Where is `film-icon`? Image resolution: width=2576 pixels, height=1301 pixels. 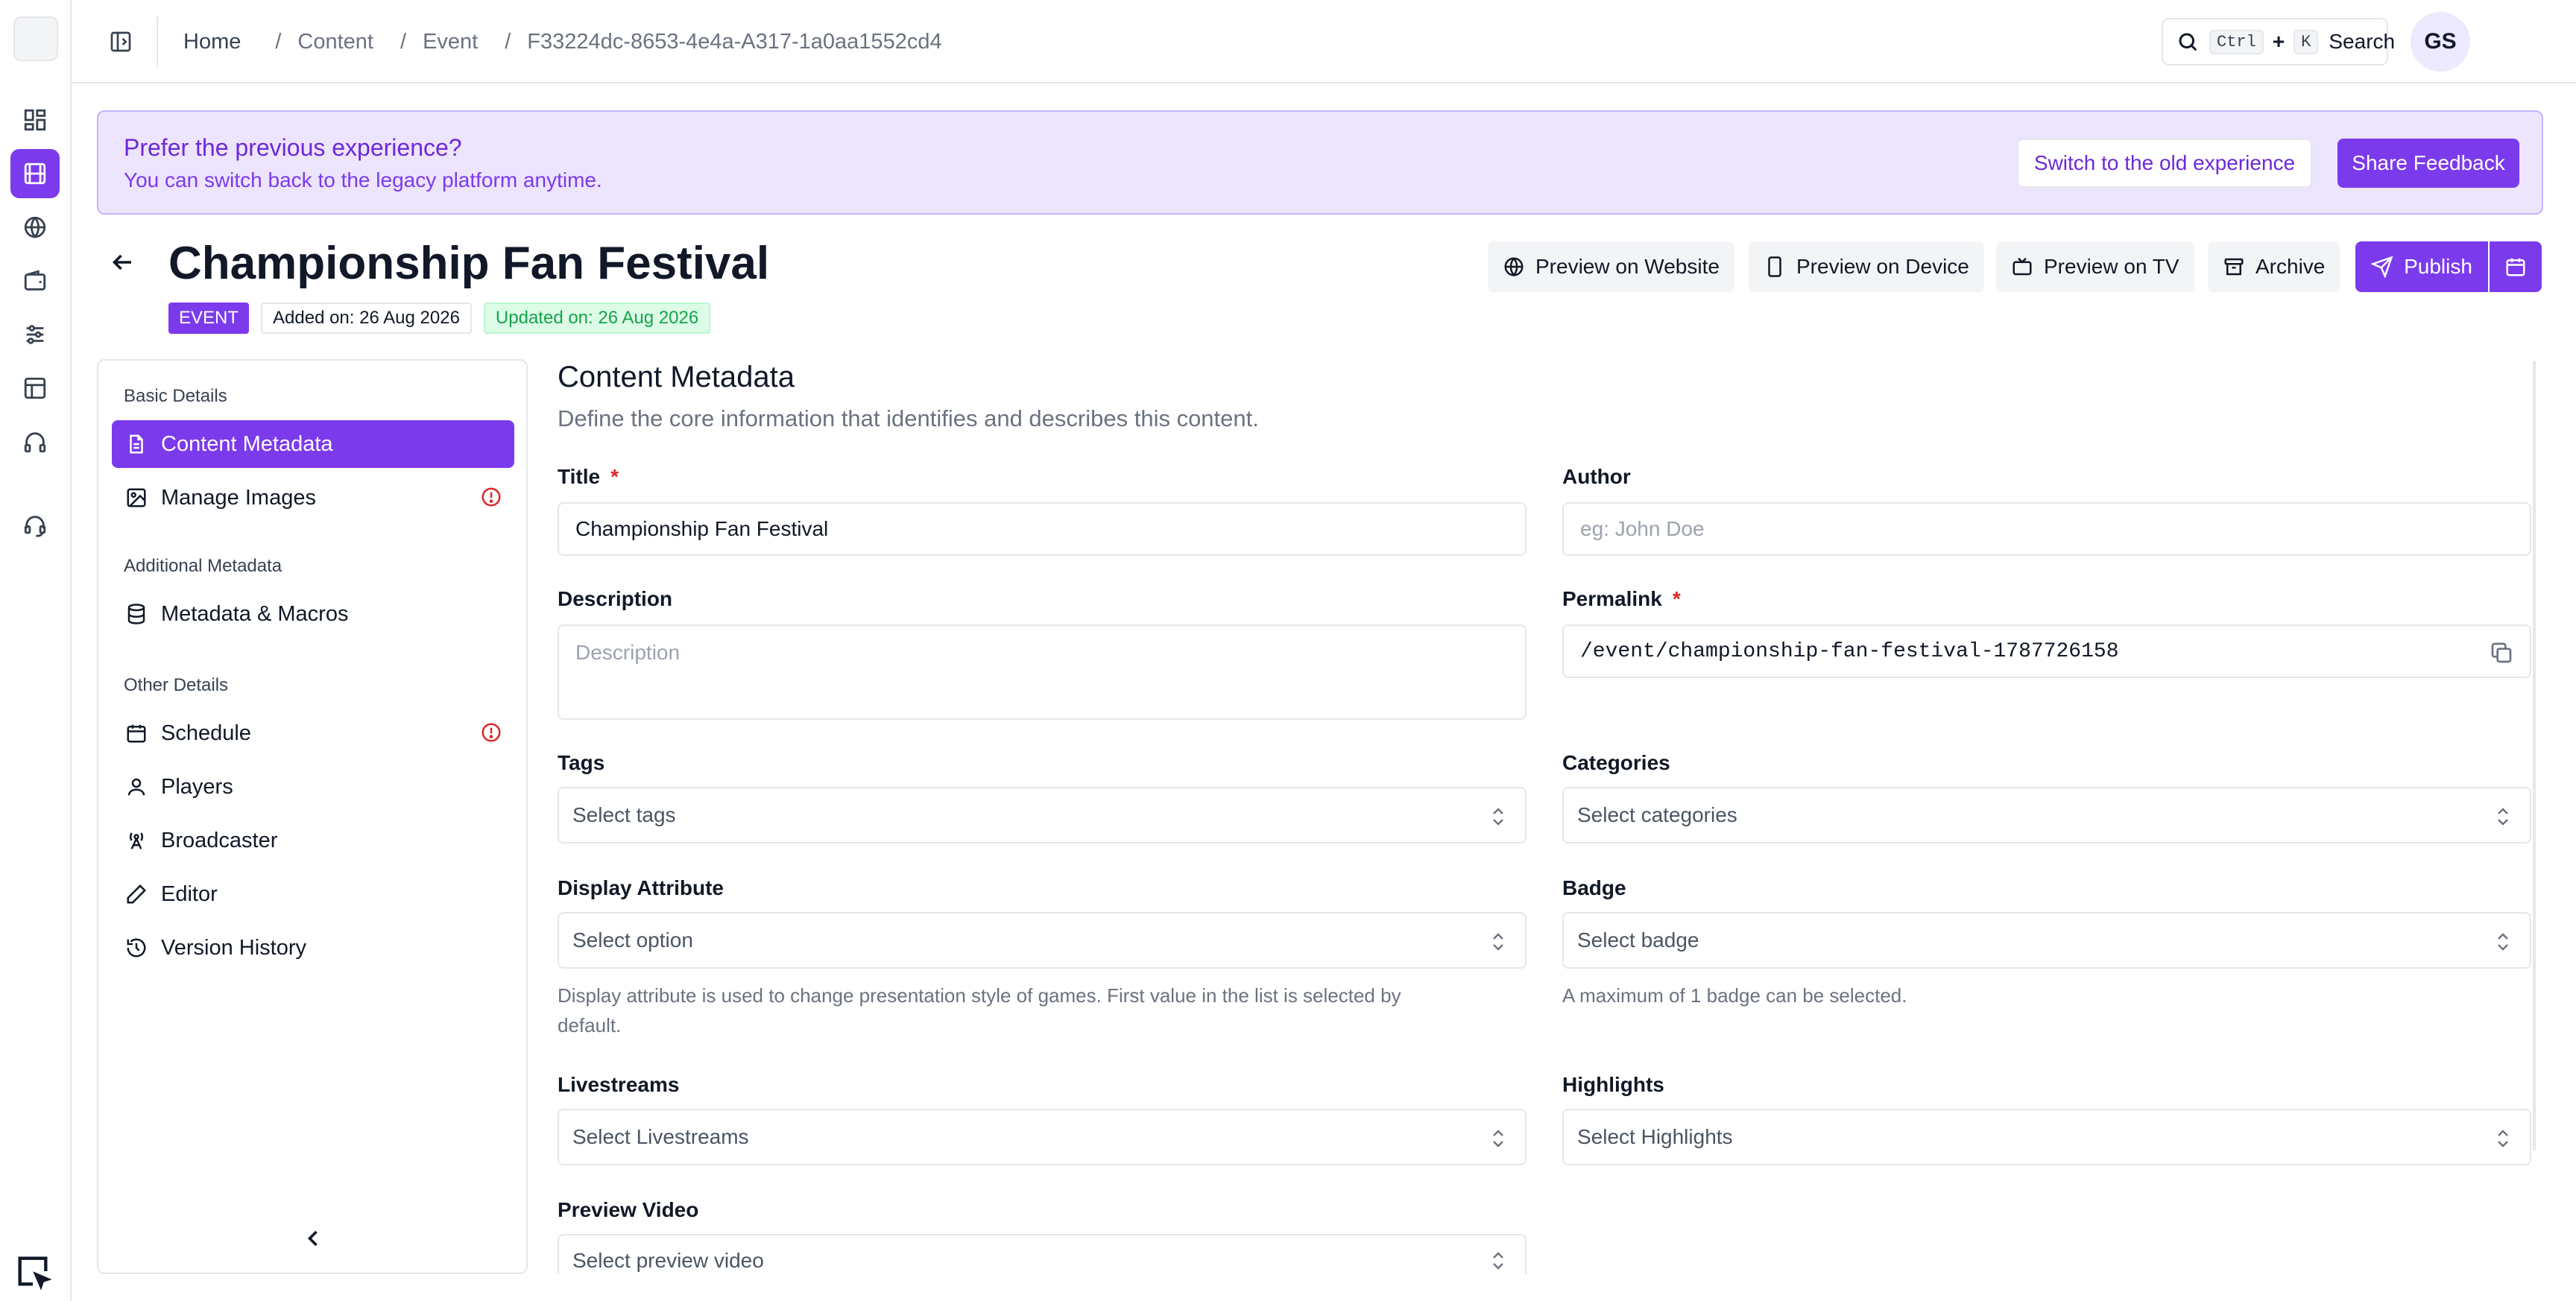 film-icon is located at coordinates (35, 173).